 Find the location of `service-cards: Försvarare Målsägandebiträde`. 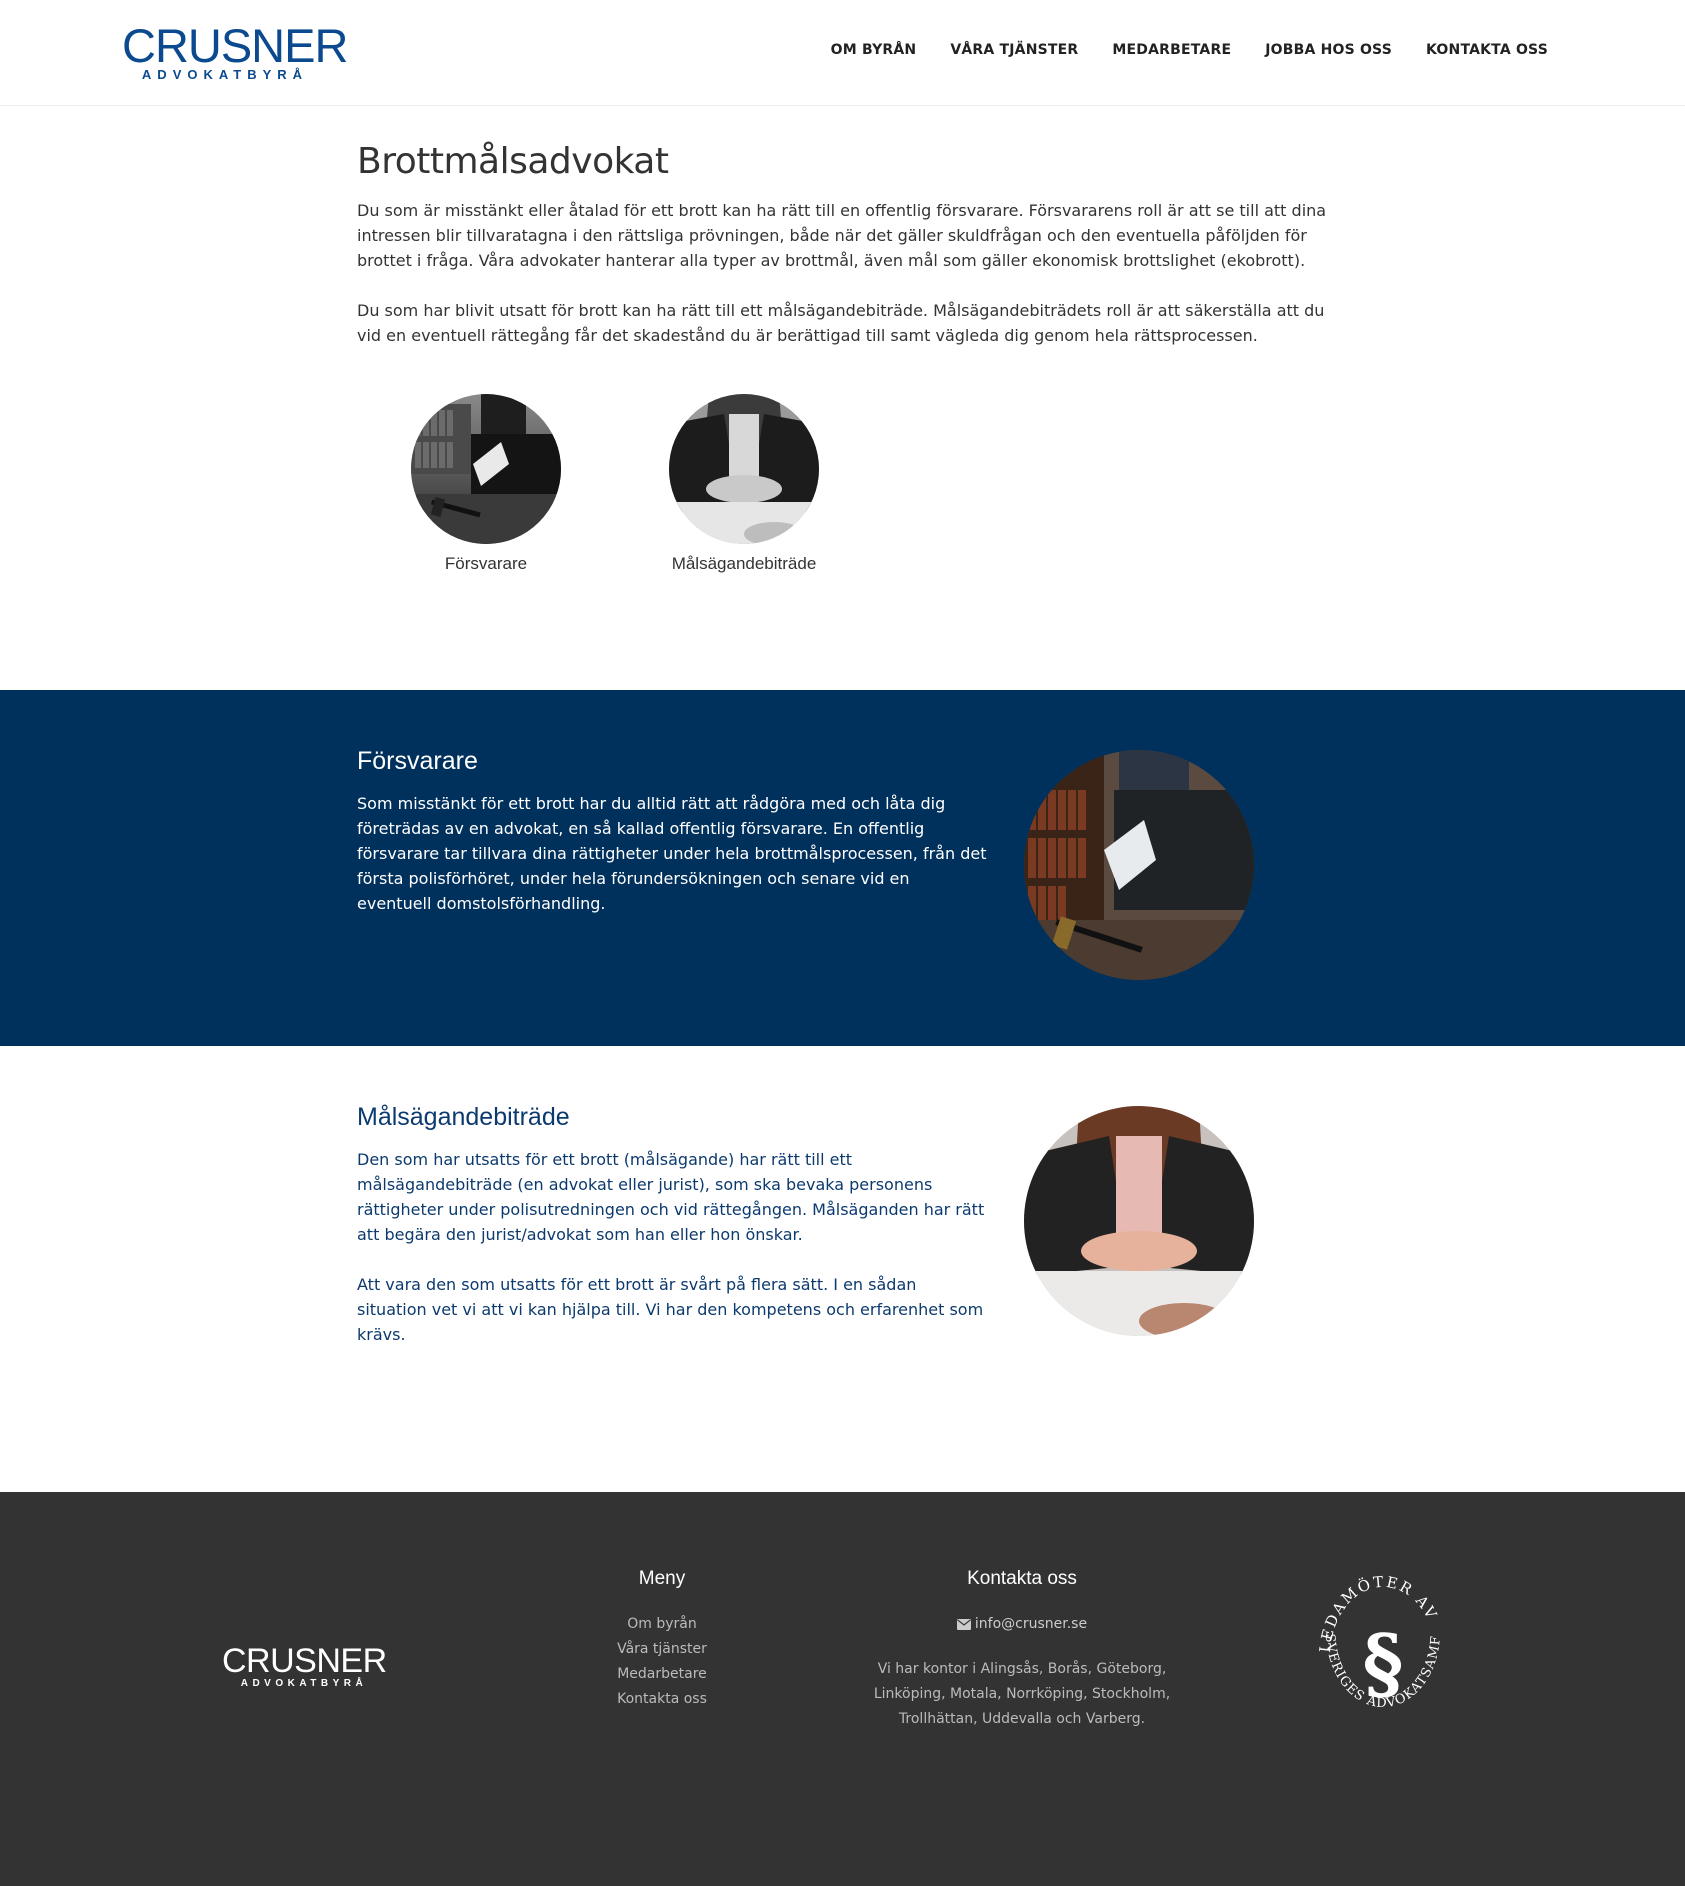

service-cards: Försvarare Målsägandebiträde is located at coordinates (615, 484).